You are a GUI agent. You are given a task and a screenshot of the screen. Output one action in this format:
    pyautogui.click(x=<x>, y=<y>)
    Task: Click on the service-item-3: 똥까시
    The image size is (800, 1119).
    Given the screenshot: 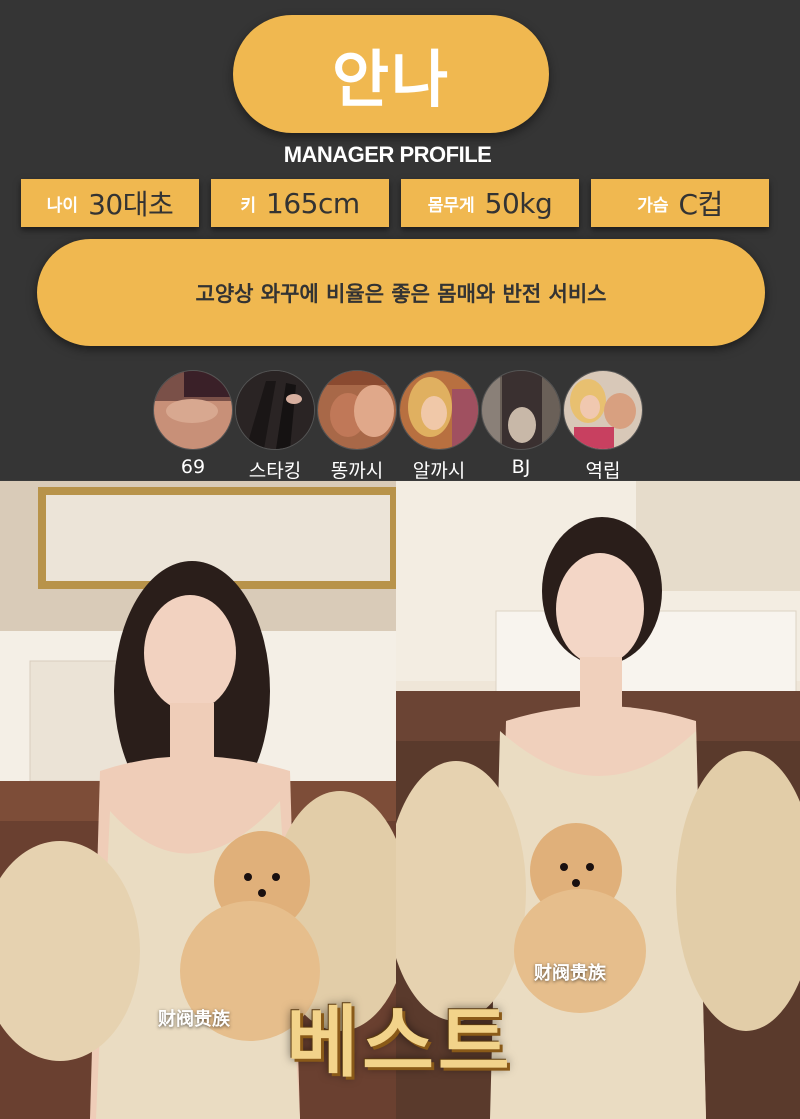 What is the action you would take?
    pyautogui.click(x=357, y=426)
    